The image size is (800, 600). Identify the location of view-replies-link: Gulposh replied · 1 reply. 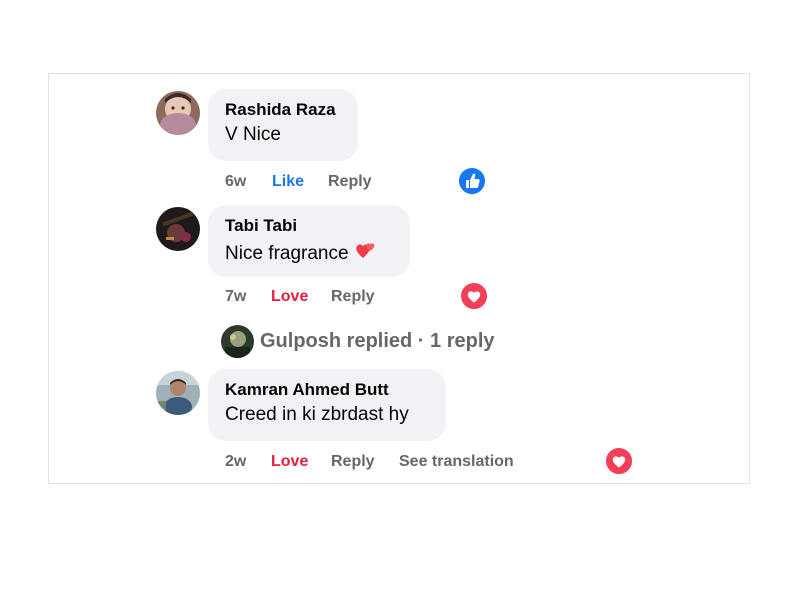
(358, 341).